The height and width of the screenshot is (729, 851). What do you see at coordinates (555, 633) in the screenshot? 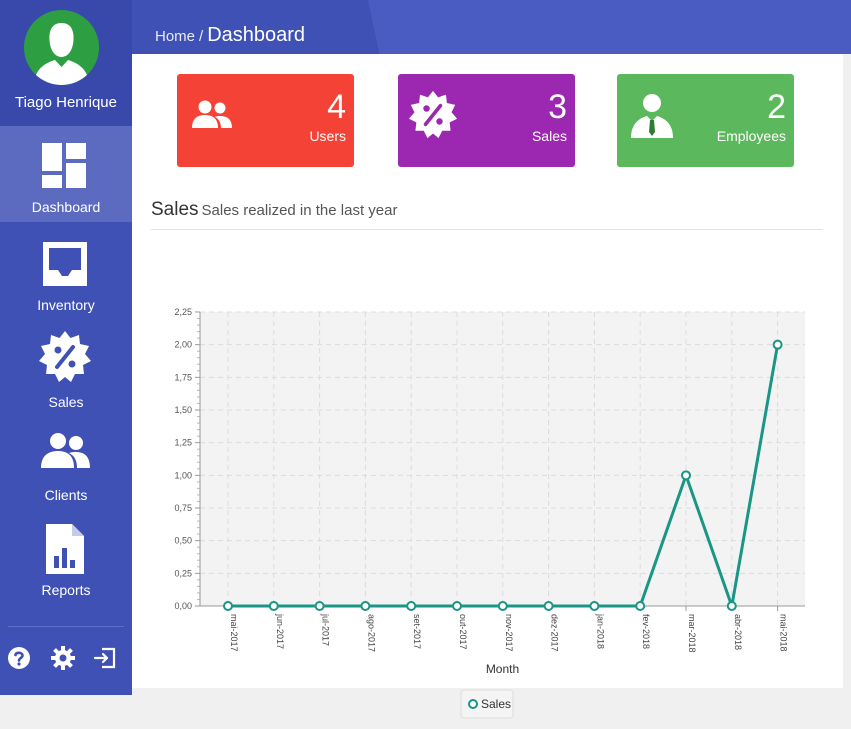
I see `x-tick-label: dez-2017` at bounding box center [555, 633].